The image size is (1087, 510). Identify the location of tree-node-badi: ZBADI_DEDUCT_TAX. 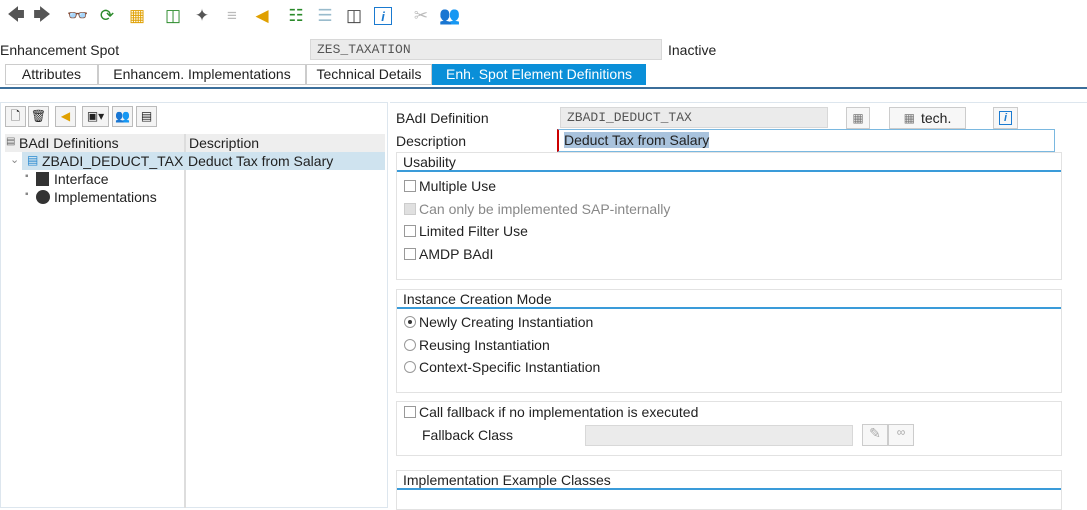
(112, 161).